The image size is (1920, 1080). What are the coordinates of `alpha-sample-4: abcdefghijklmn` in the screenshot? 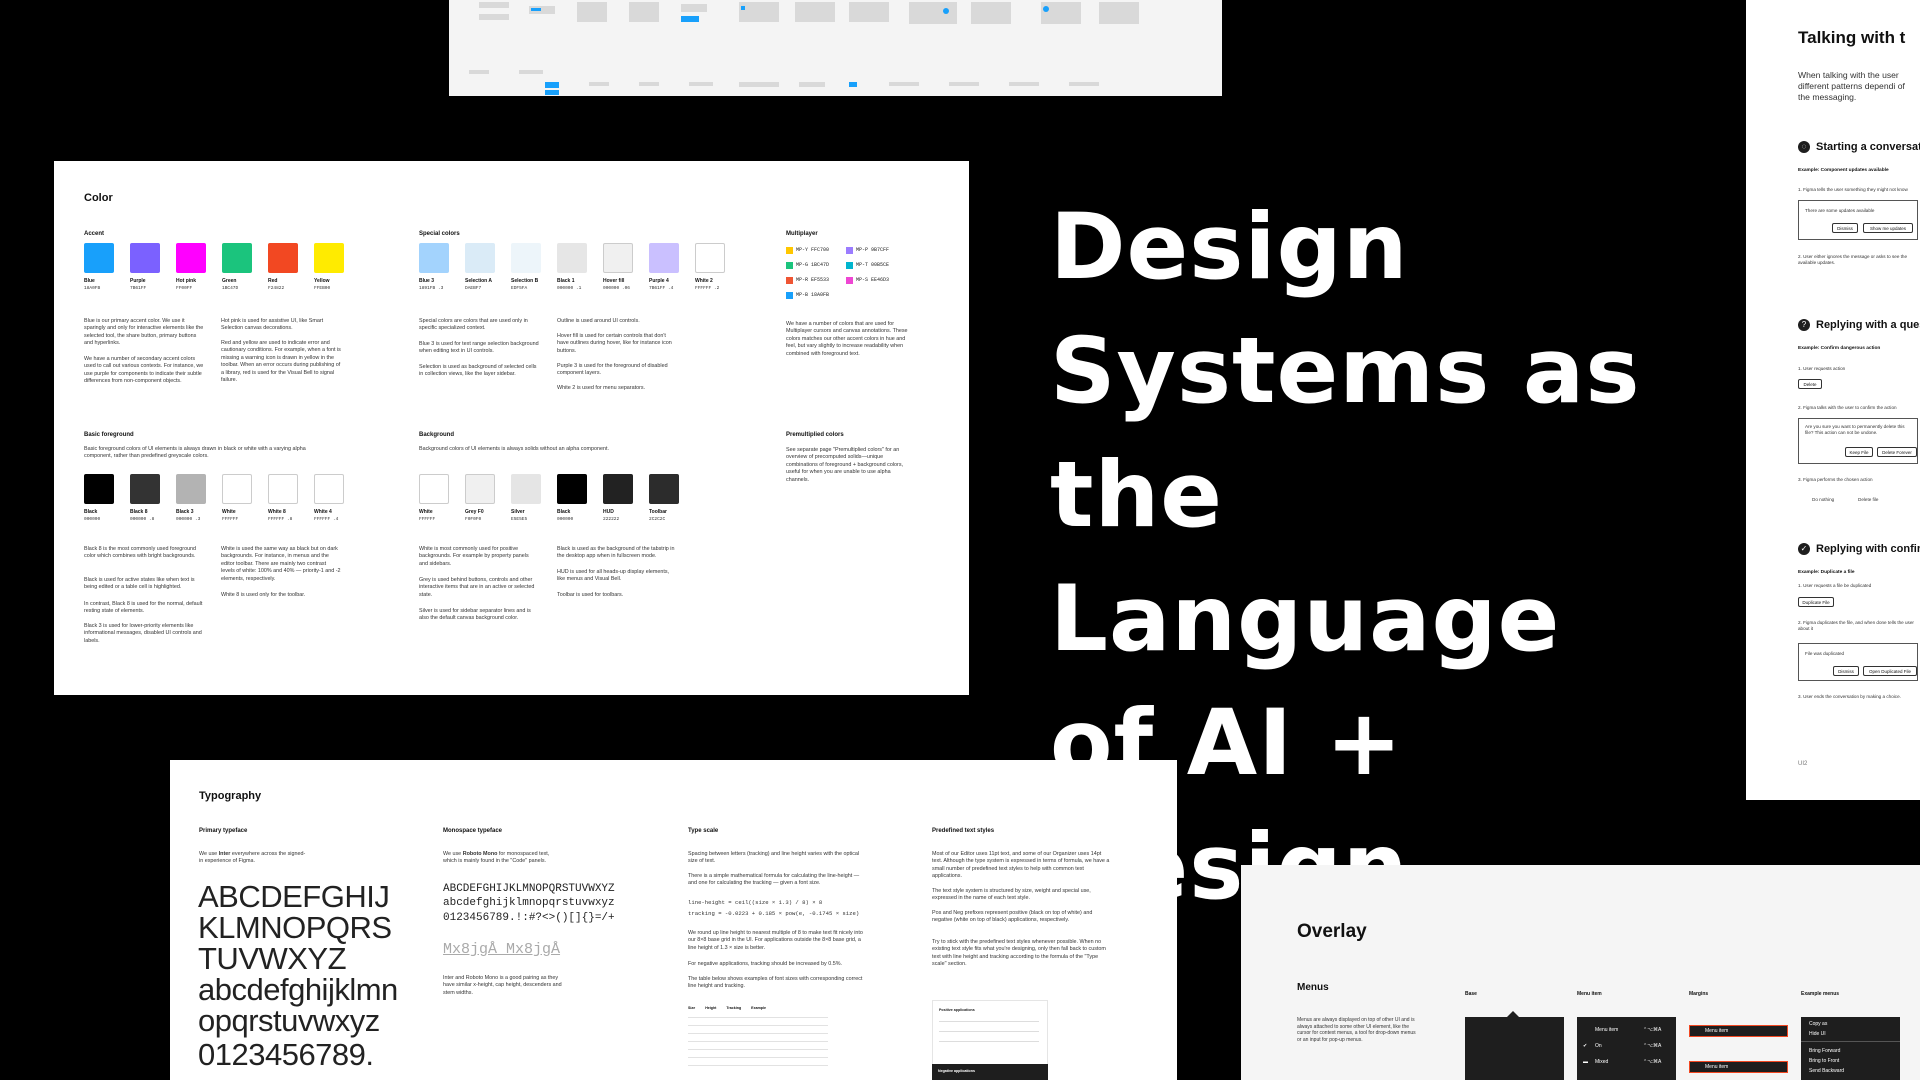 It's located at (298, 989).